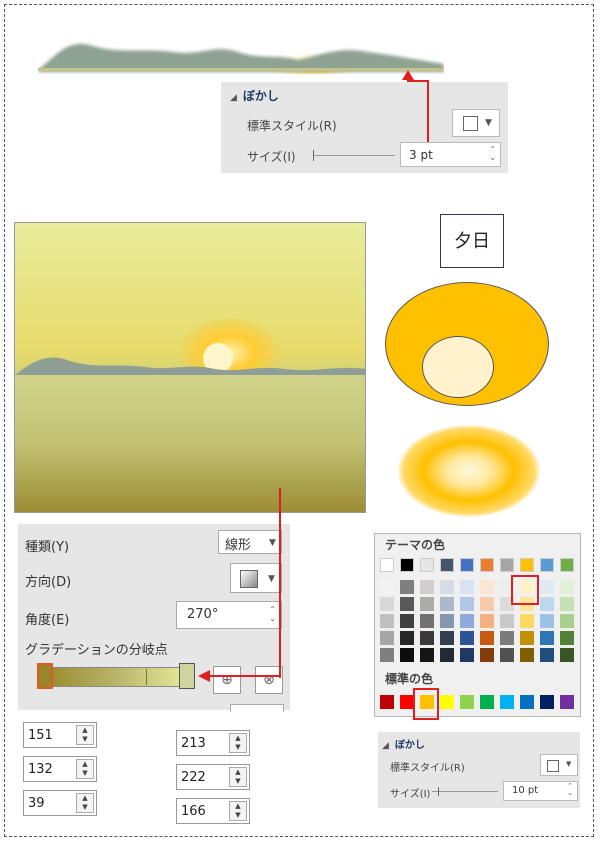 This screenshot has height=847, width=601. Describe the element at coordinates (229, 615) in the screenshot. I see `angle-spinner: 270° ⌃ ⌄` at that location.